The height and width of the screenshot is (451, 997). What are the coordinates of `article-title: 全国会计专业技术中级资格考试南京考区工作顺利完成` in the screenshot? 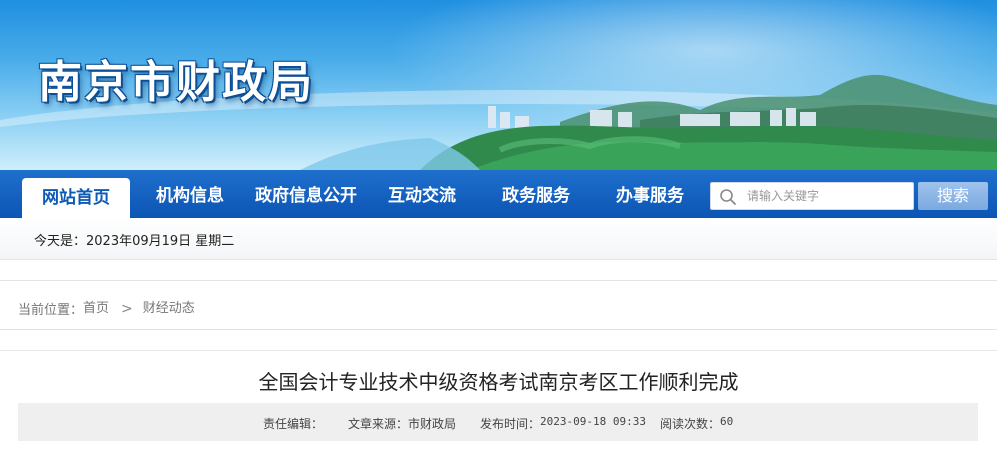 It's located at (498, 382).